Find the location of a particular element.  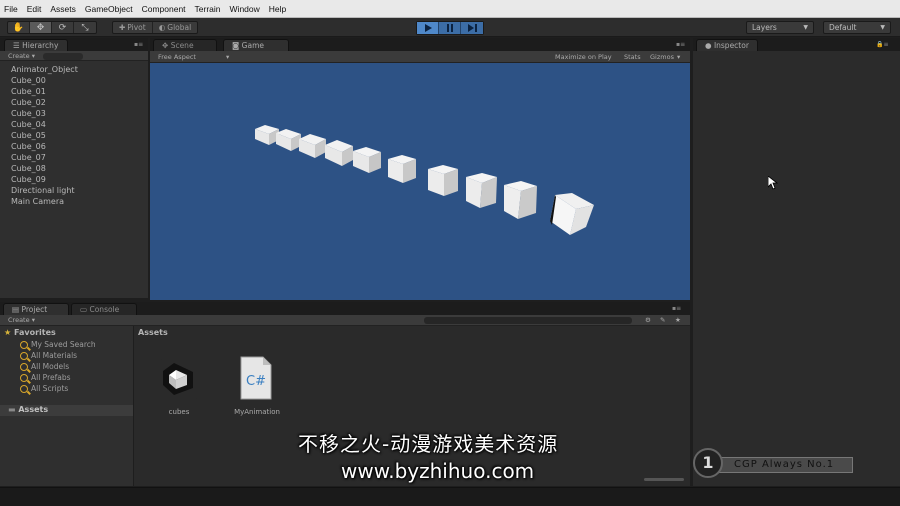

project-search-input is located at coordinates (528, 320).